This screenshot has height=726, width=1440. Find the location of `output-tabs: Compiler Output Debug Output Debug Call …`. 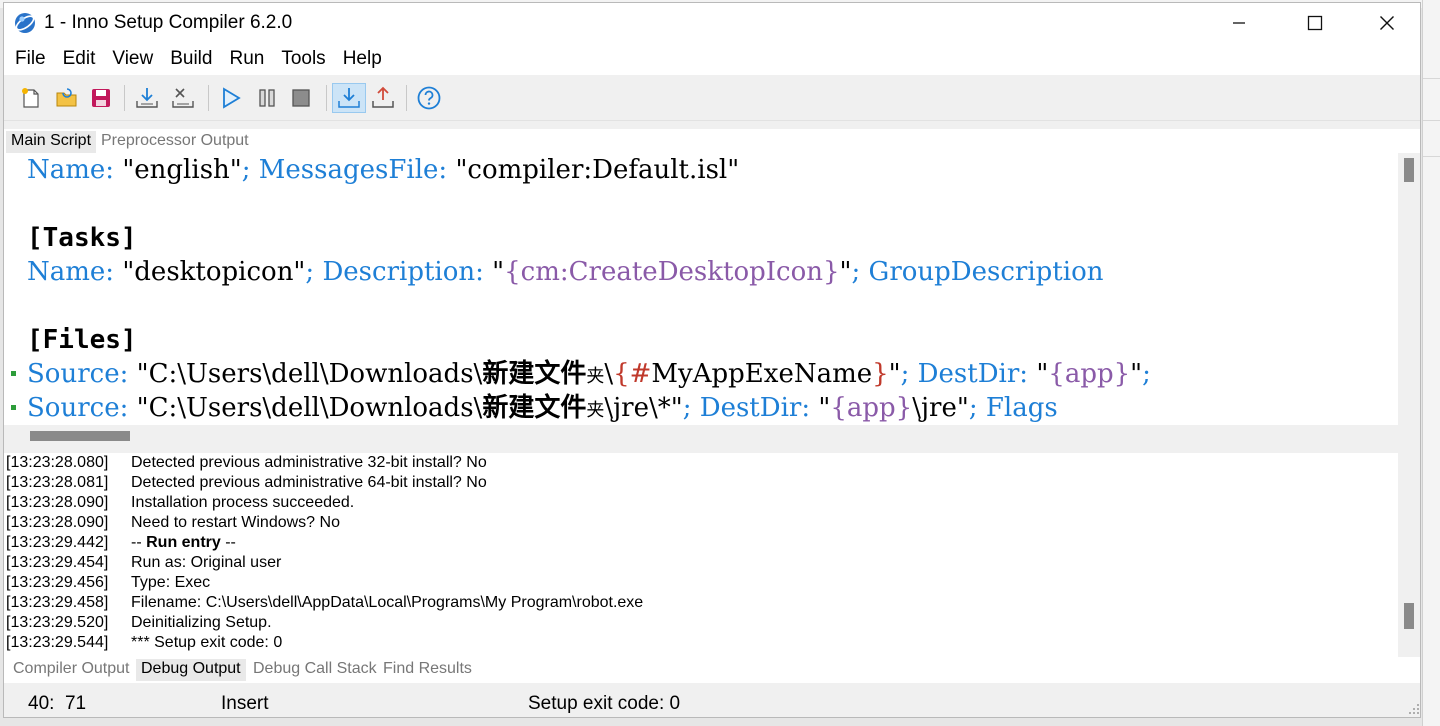

output-tabs: Compiler Output Debug Output Debug Call … is located at coordinates (712, 670).